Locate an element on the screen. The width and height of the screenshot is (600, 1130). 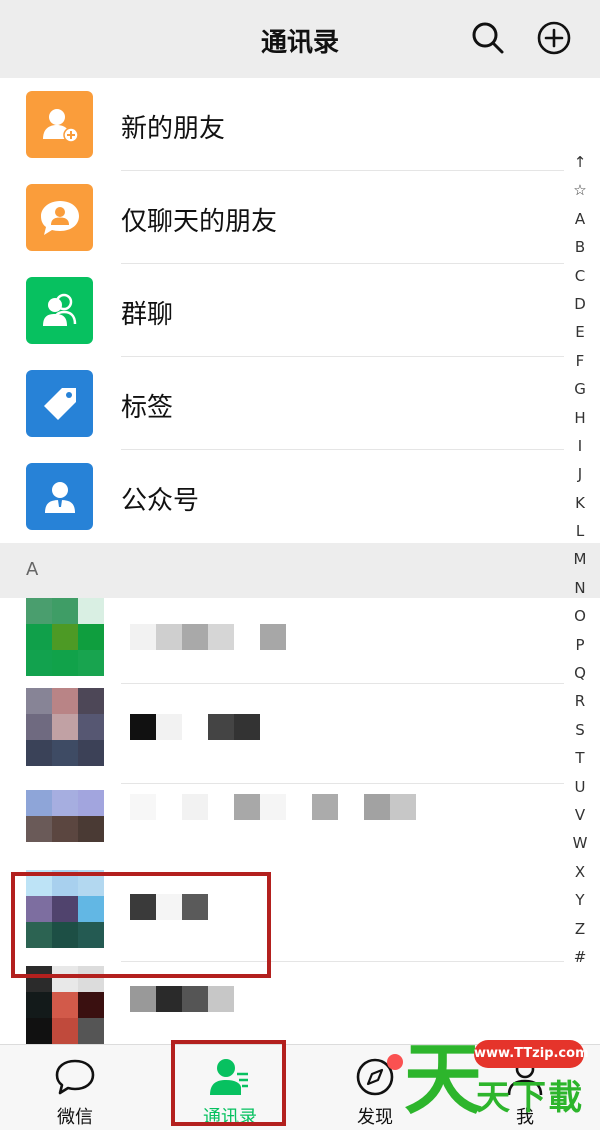
add-friend-icon is located at coordinates (59, 124).